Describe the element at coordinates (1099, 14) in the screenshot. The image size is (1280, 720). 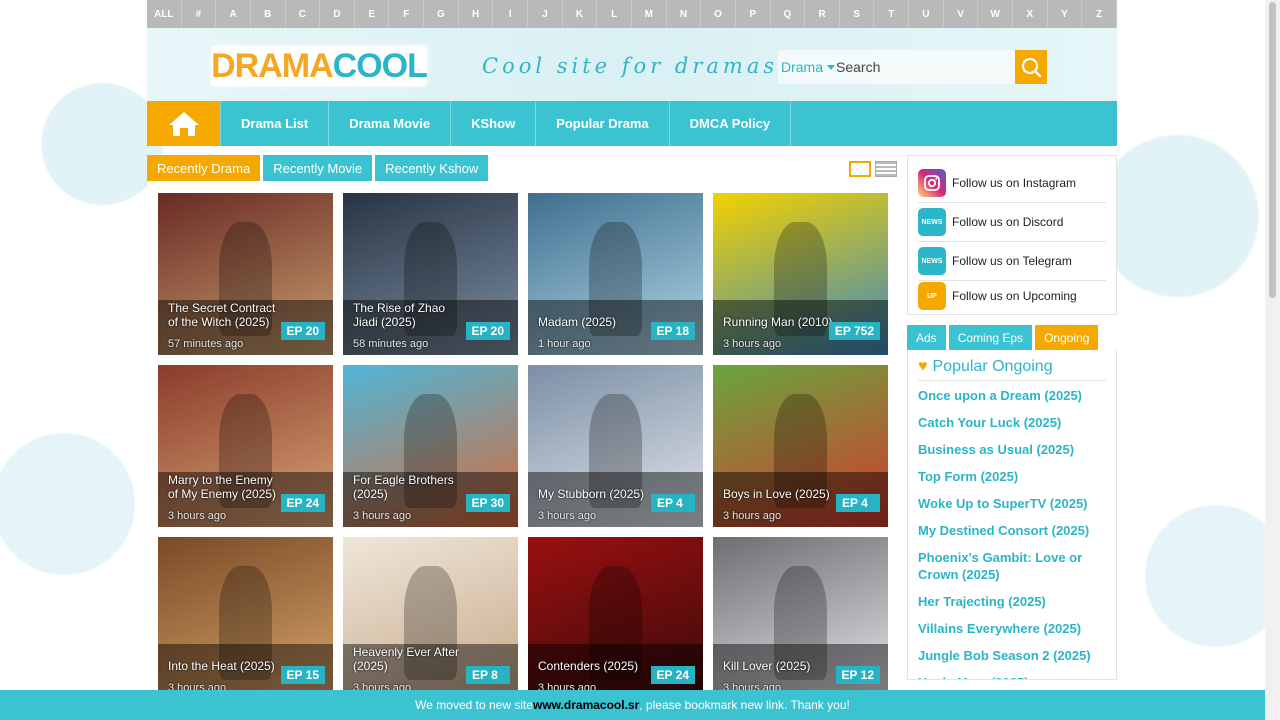
I see `alphabet-link: Z` at that location.